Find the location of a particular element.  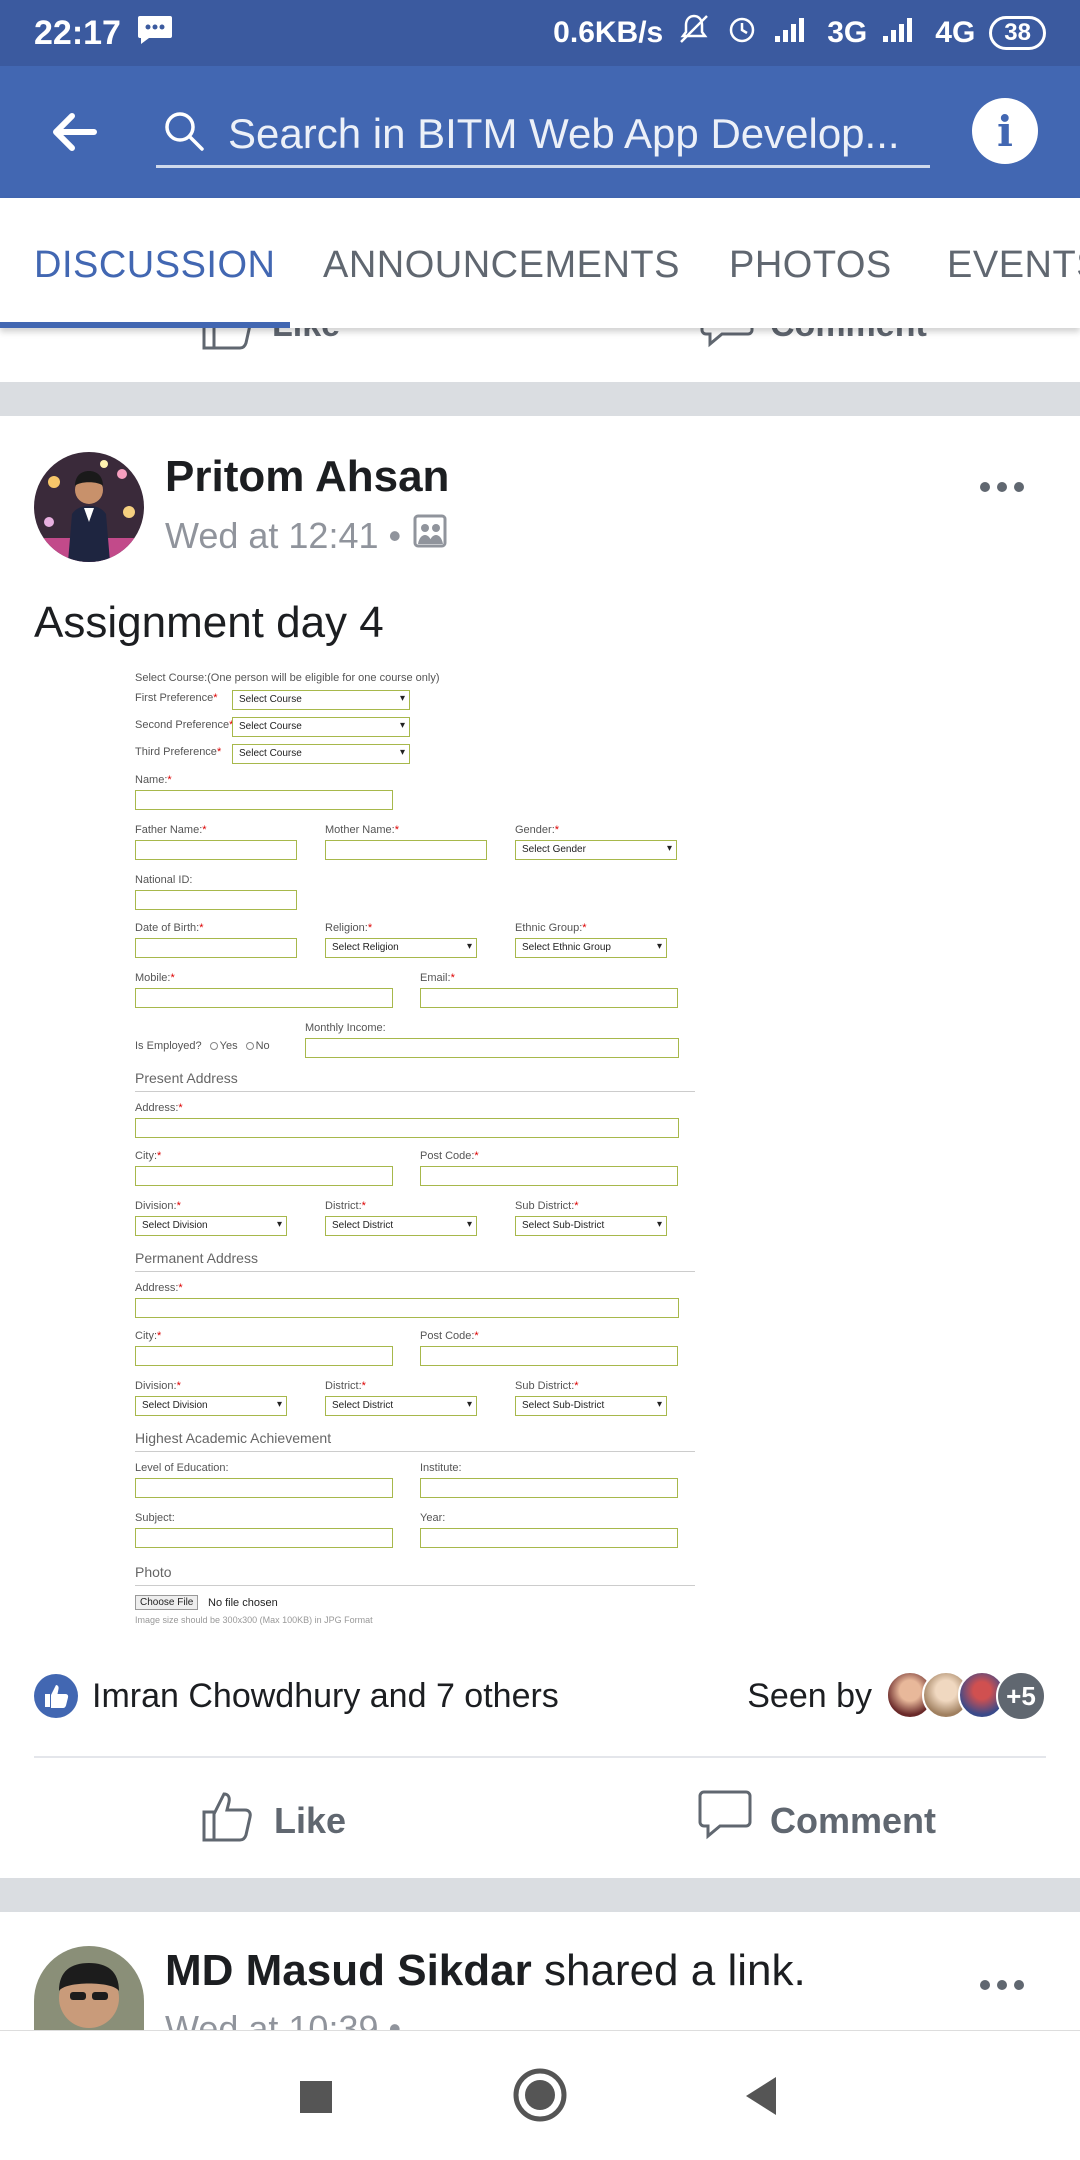

system-nav-bar is located at coordinates (540, 2095).